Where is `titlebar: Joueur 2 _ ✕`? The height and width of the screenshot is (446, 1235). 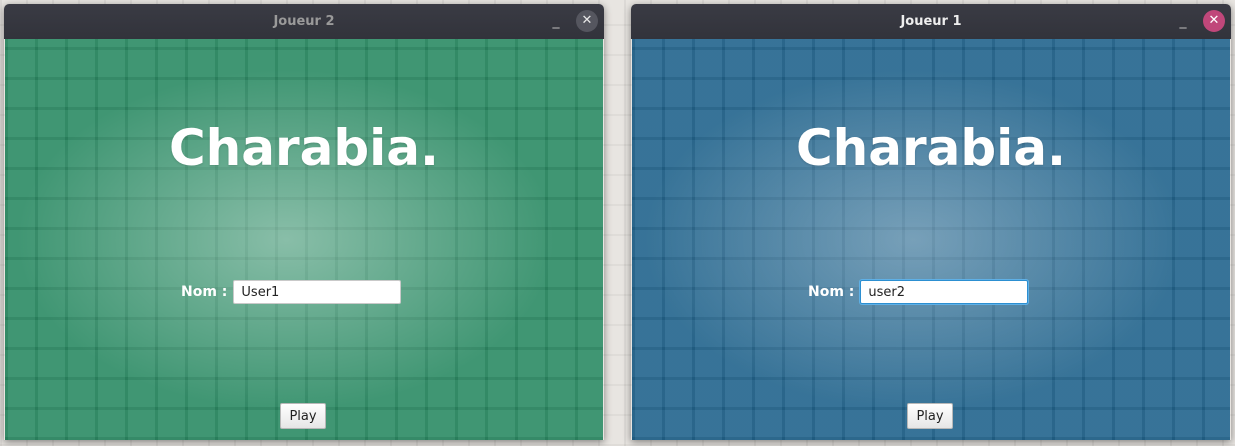 titlebar: Joueur 2 _ ✕ is located at coordinates (304, 21).